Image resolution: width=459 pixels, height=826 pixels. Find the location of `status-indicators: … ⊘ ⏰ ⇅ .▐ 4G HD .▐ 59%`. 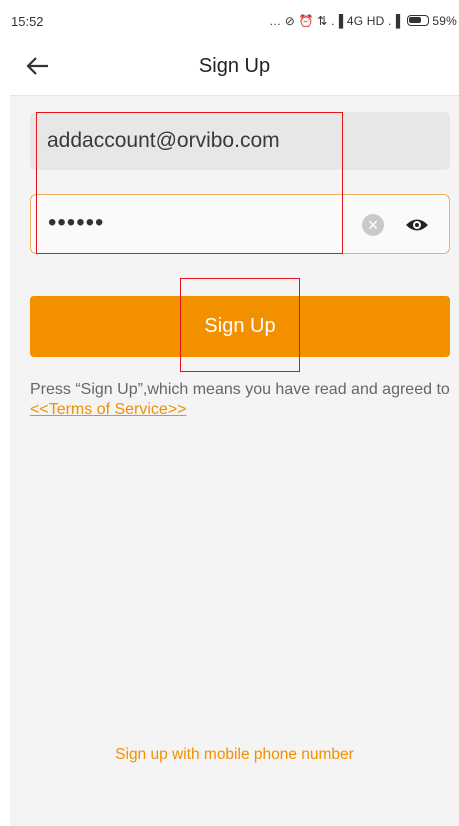

status-indicators: … ⊘ ⏰ ⇅ .▐ 4G HD .▐ 59% is located at coordinates (363, 21).